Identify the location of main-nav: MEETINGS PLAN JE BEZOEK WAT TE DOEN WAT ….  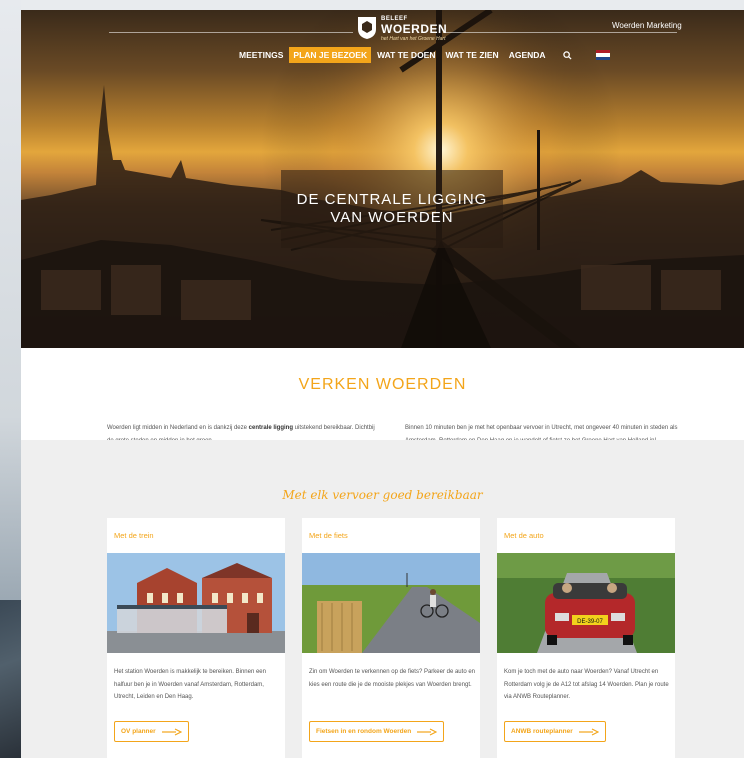
(422, 55).